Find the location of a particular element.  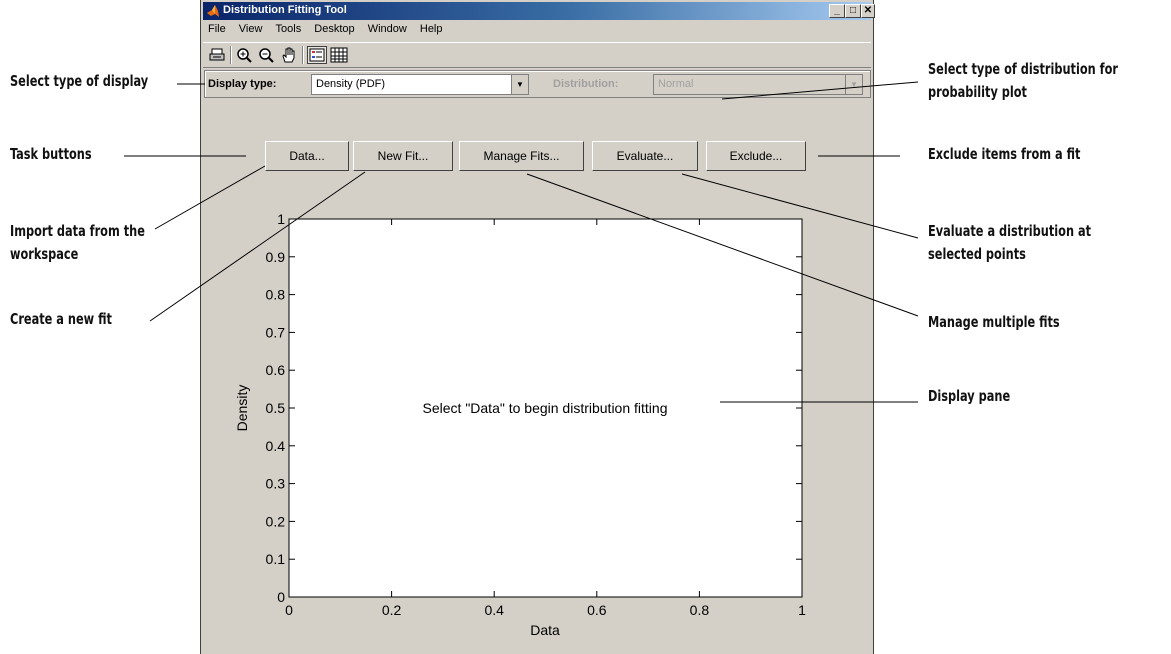

y-tick-label: 0.8 is located at coordinates (276, 295).